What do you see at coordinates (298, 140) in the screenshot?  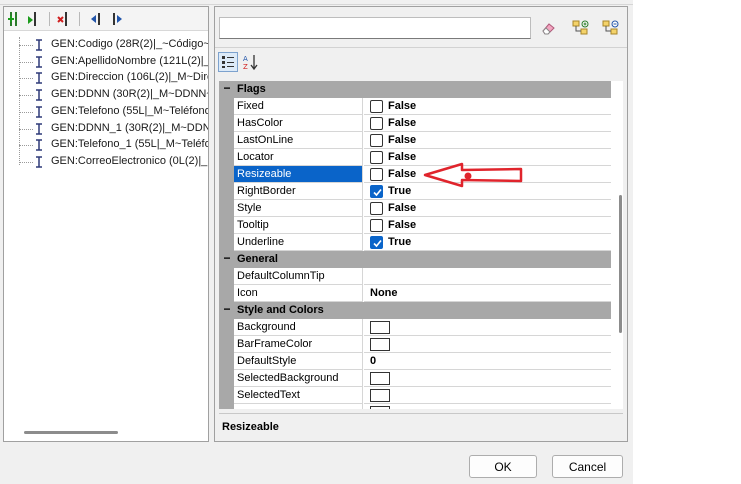 I see `property-name: LastOnLine` at bounding box center [298, 140].